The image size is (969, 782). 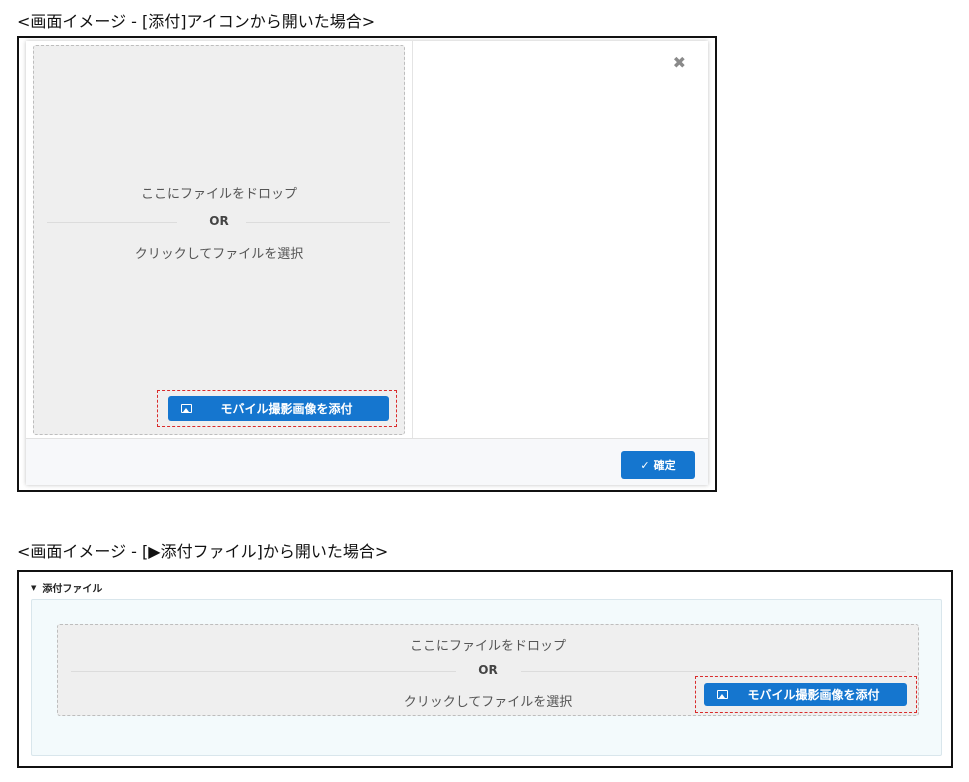 I want to click on attachment-section-toggle: ▼ 添付ファイル, so click(x=67, y=588).